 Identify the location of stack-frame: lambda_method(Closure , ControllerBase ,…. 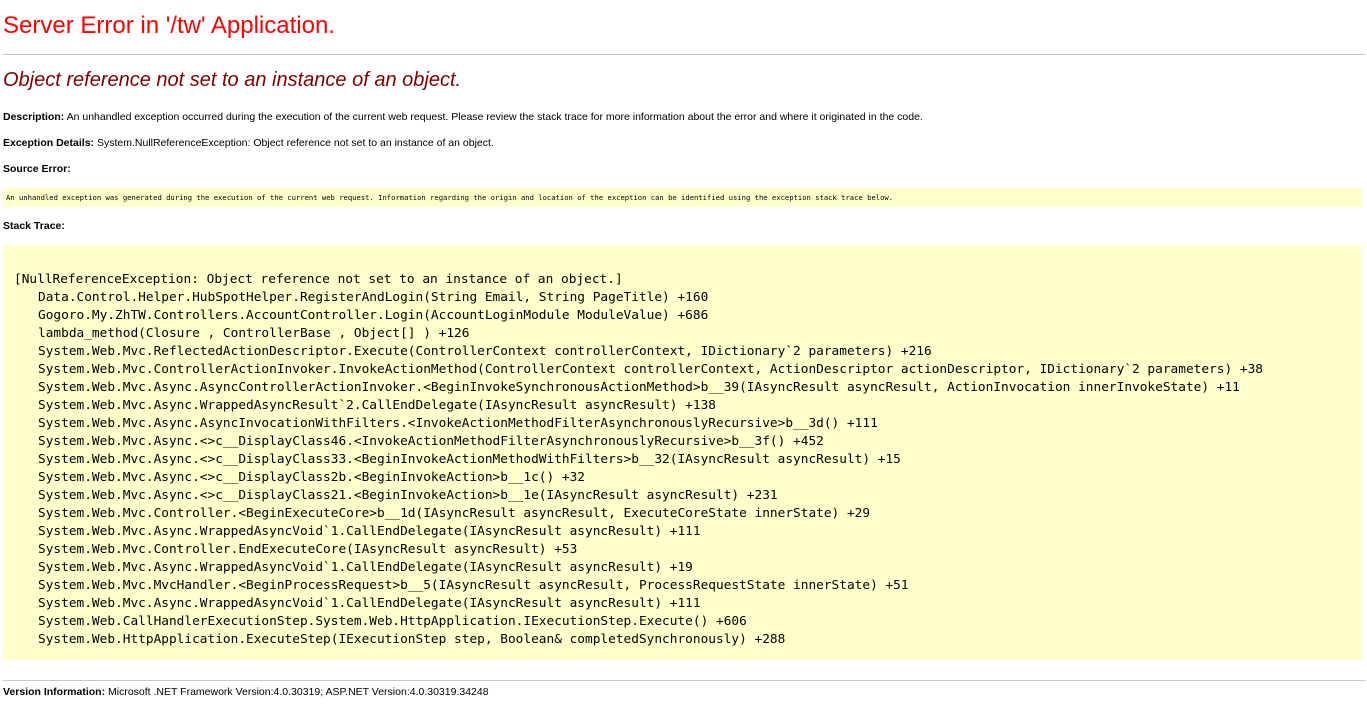
(254, 333).